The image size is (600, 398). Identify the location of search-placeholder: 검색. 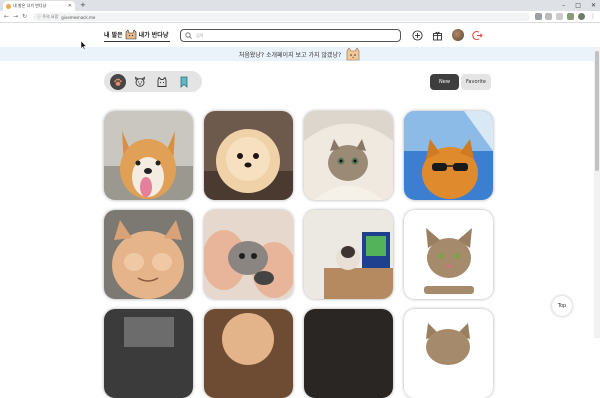
(200, 35).